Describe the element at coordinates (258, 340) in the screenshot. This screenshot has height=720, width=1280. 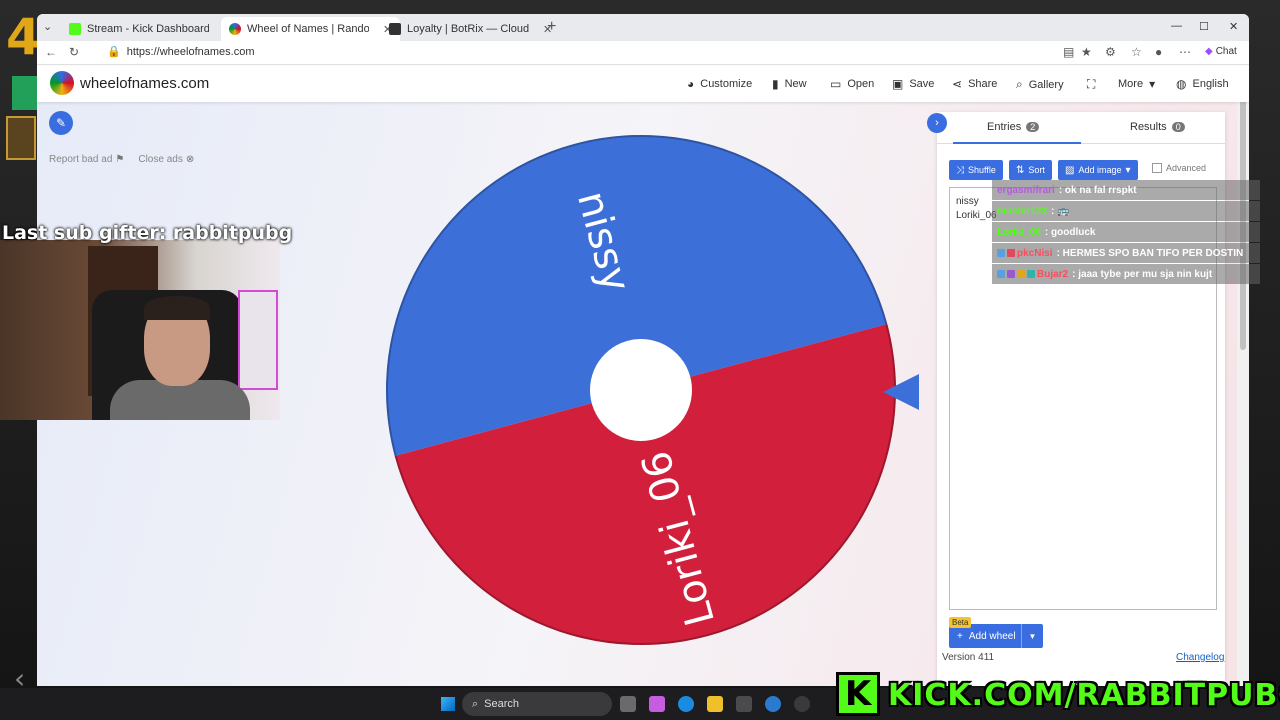
I see `cam-shelf` at that location.